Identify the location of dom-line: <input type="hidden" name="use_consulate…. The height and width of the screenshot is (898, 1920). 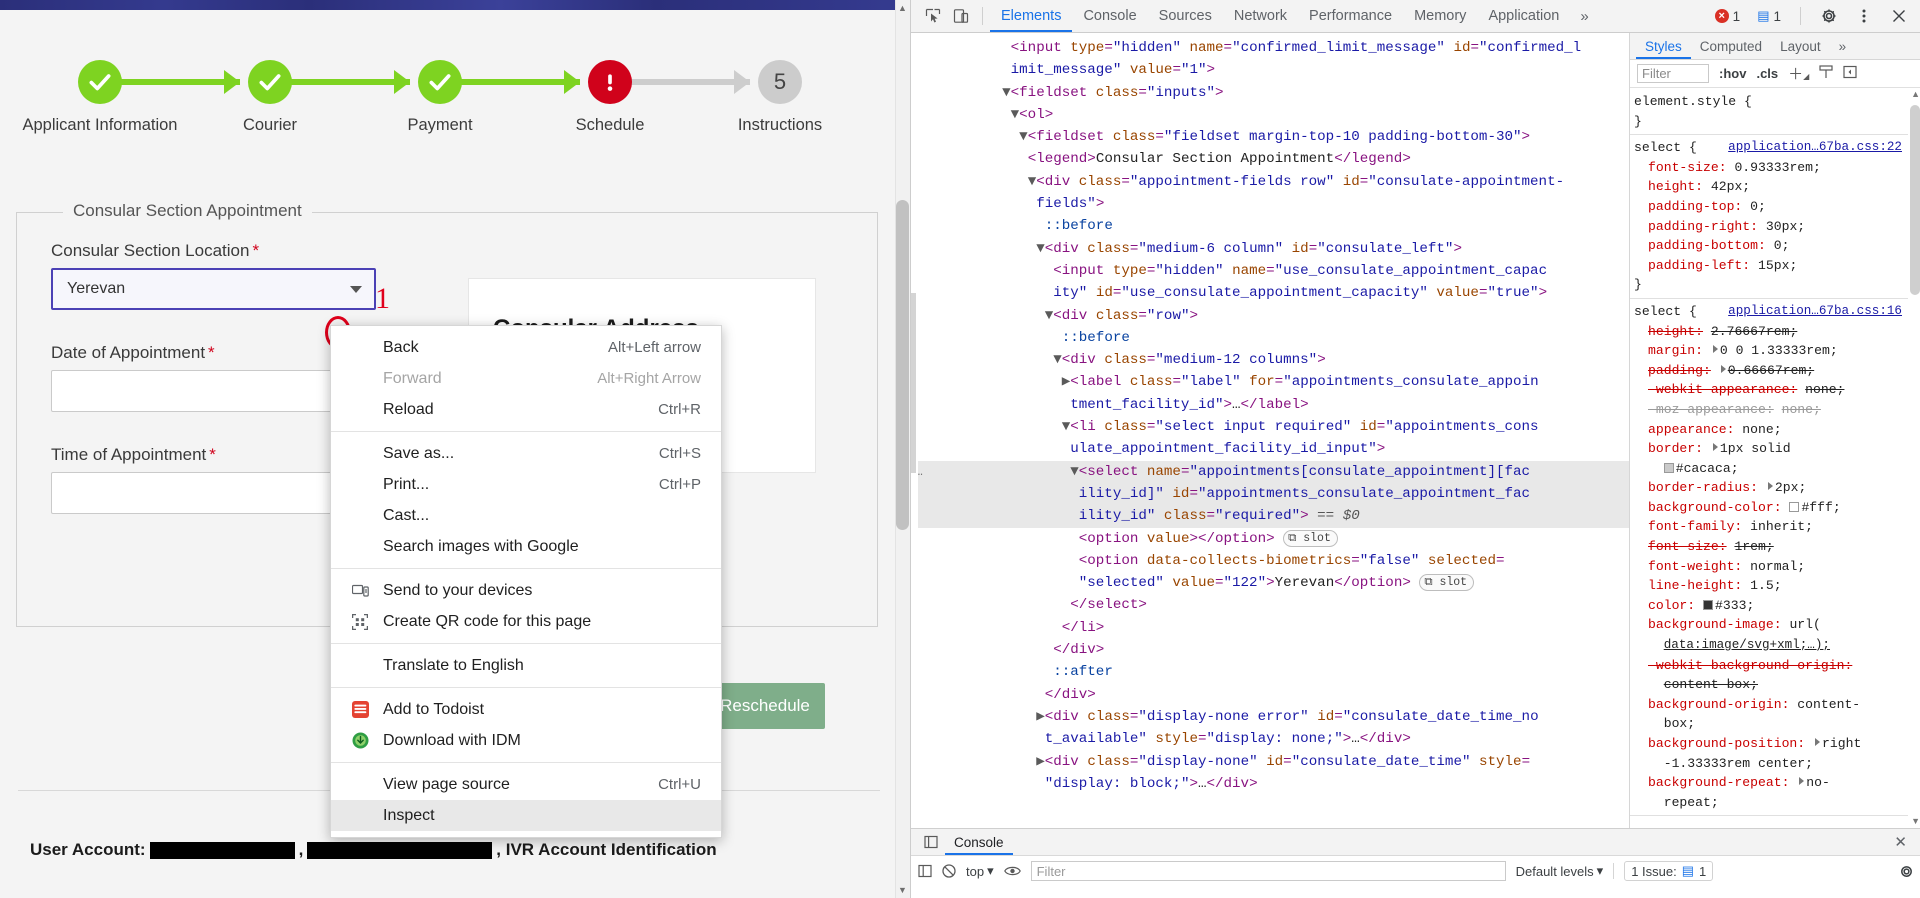
(1270, 271).